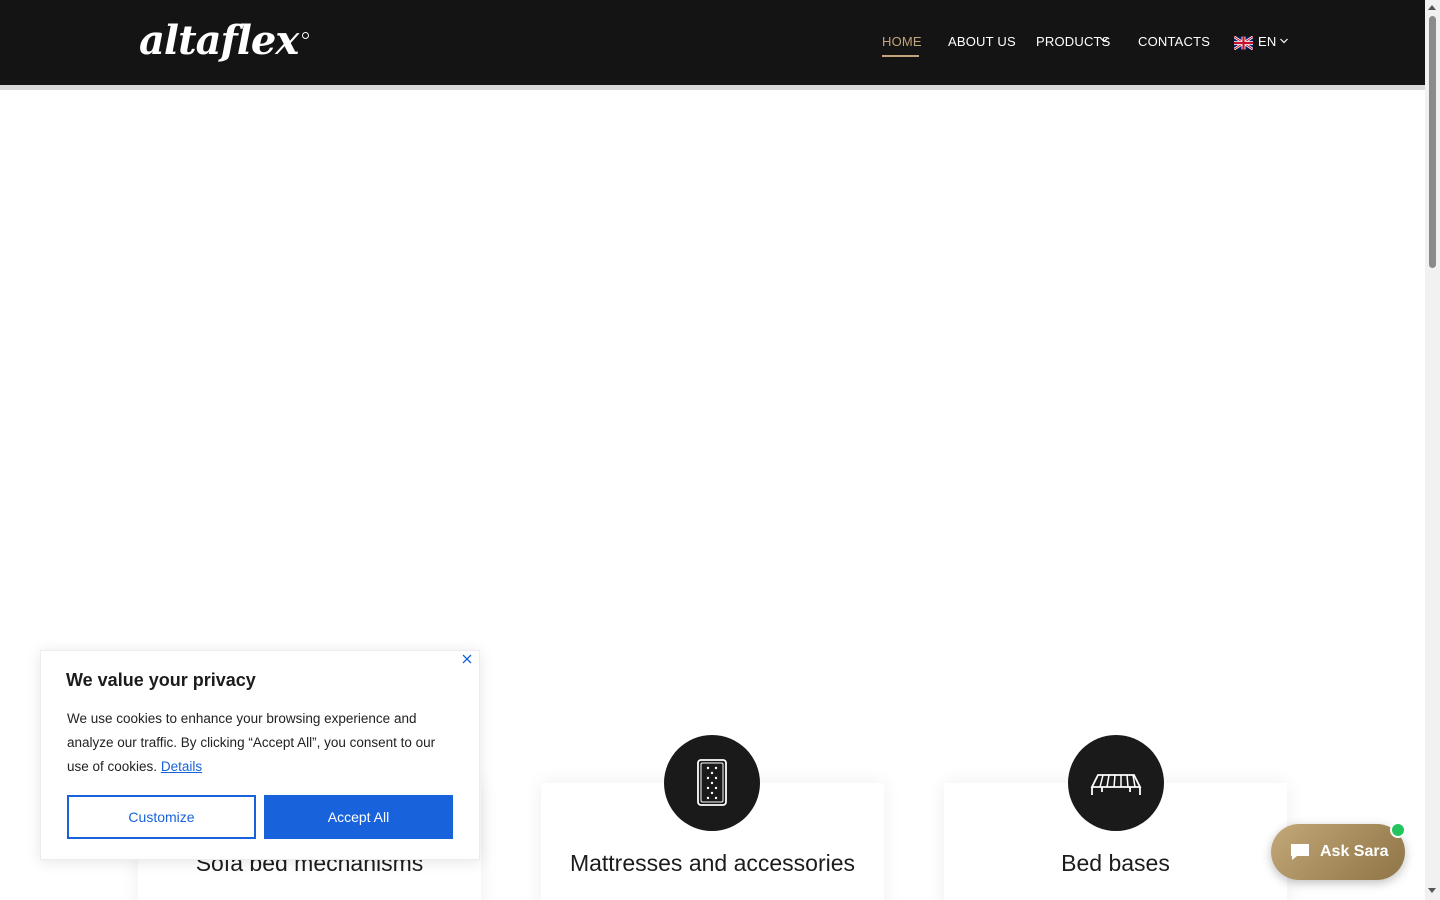 Image resolution: width=1440 pixels, height=900 pixels. Describe the element at coordinates (1174, 41) in the screenshot. I see `nav-contacts: CONTACTS` at that location.